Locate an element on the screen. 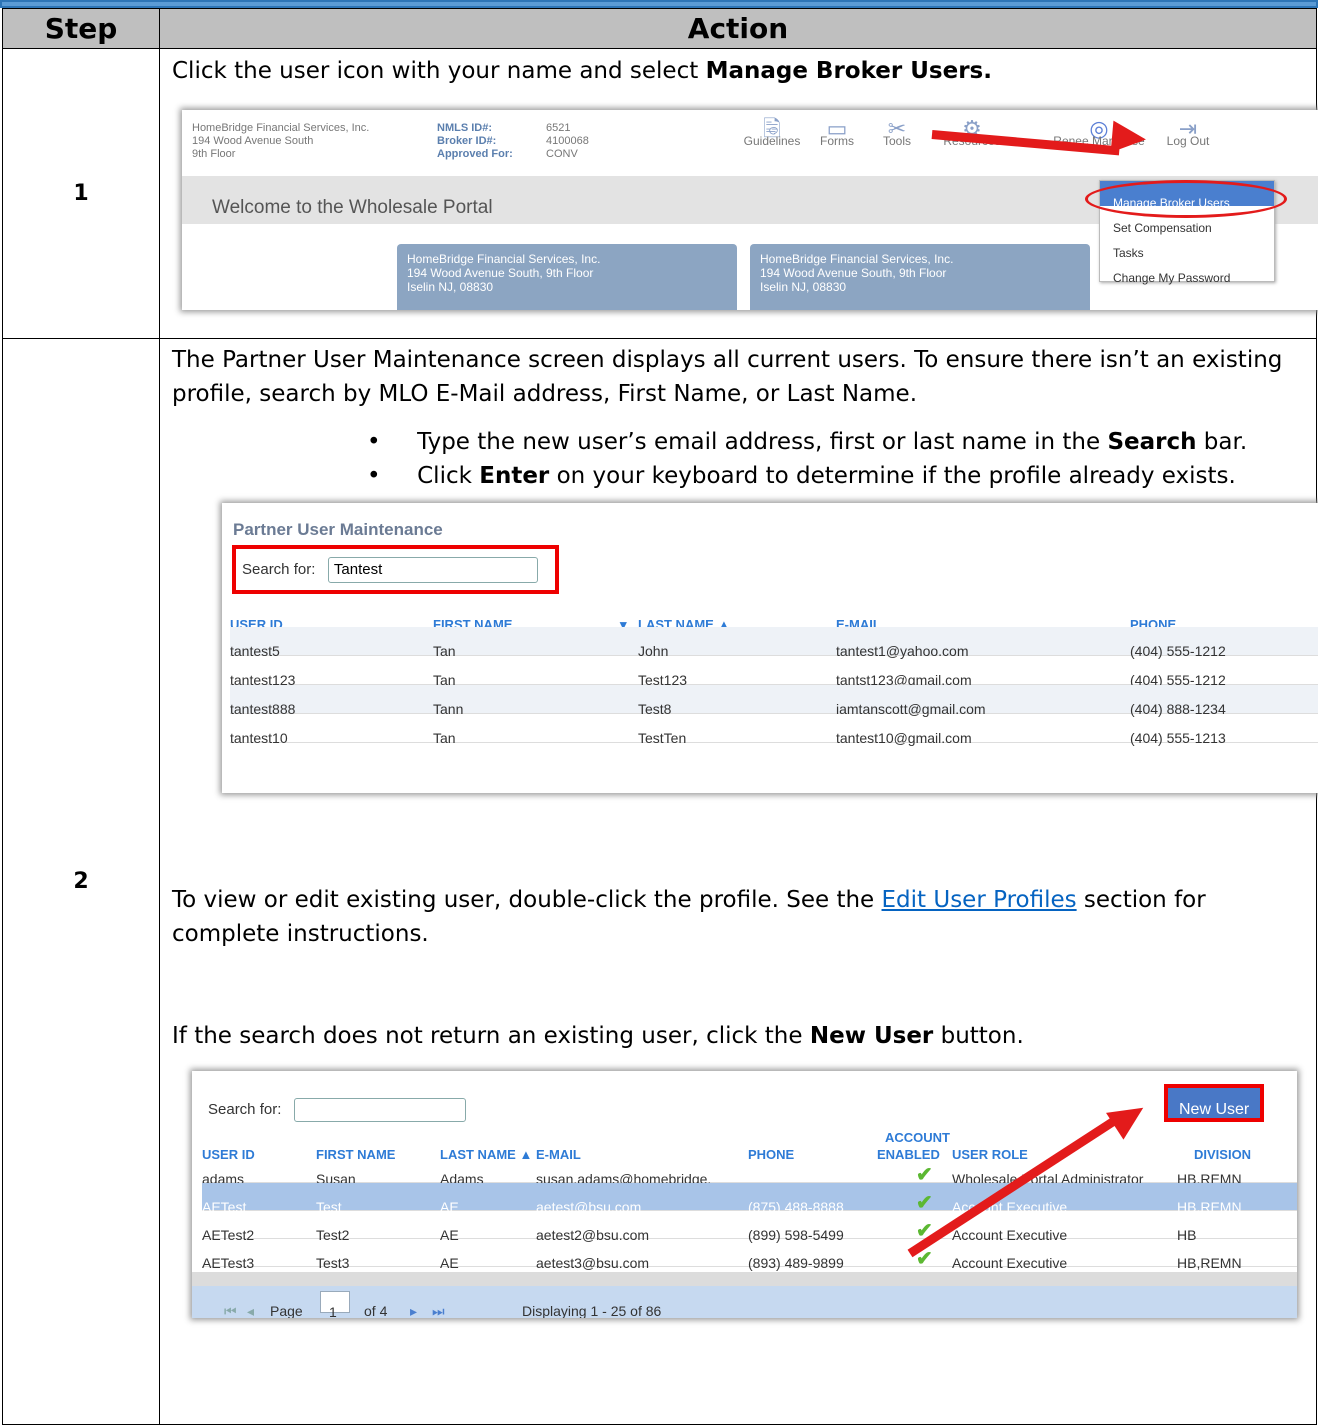 The image size is (1318, 1425). instruction-bold: Manage Broker Users. is located at coordinates (848, 71).